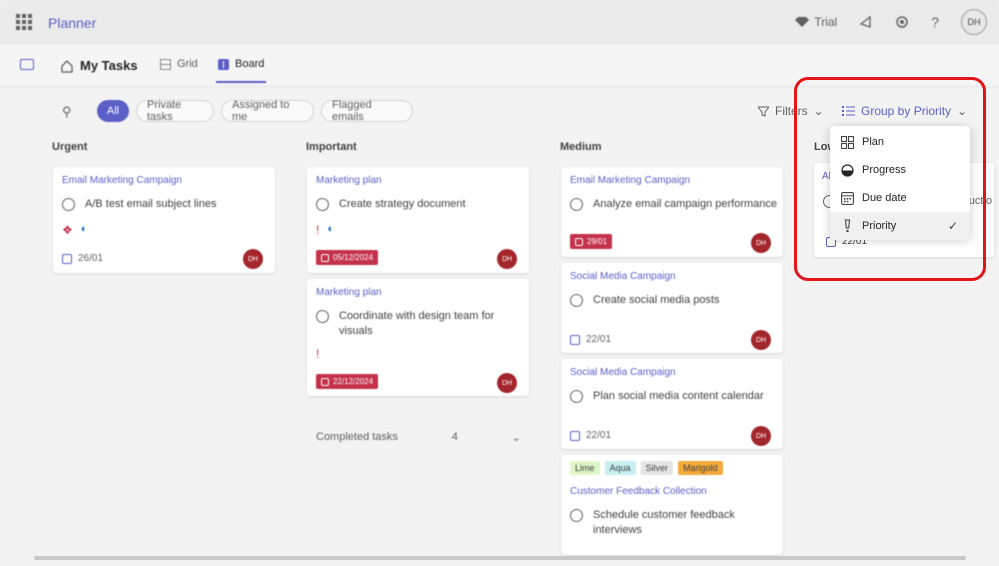 This screenshot has height=566, width=999. Describe the element at coordinates (367, 111) in the screenshot. I see `filter-pill-flagged: Flagged emails` at that location.